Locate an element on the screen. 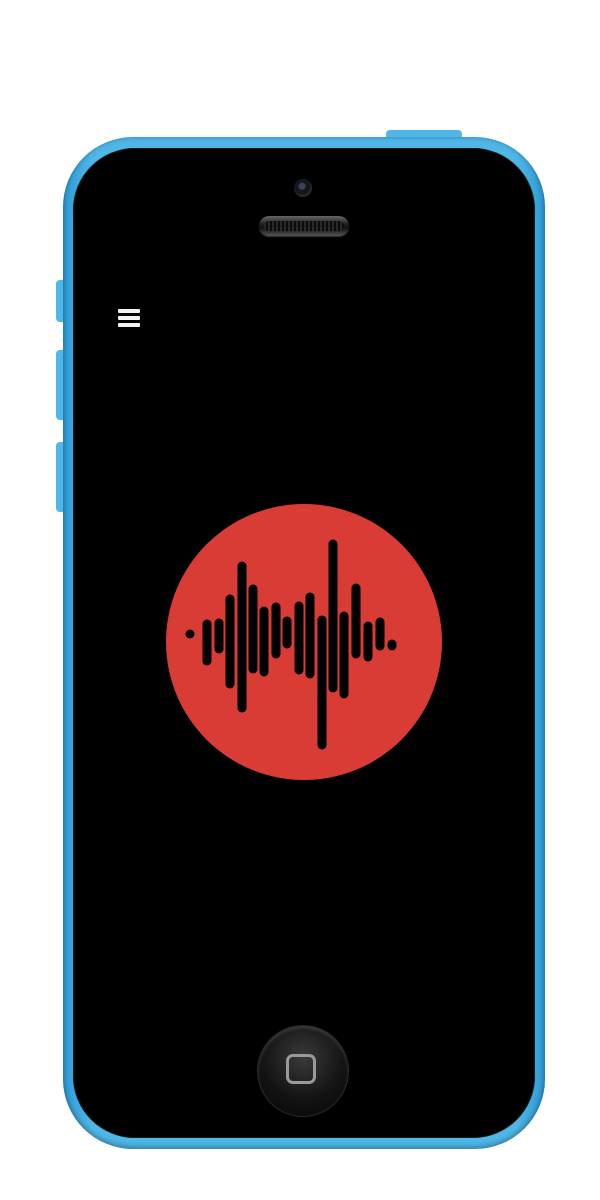 The image size is (600, 1200). home-square-icon is located at coordinates (301, 1069).